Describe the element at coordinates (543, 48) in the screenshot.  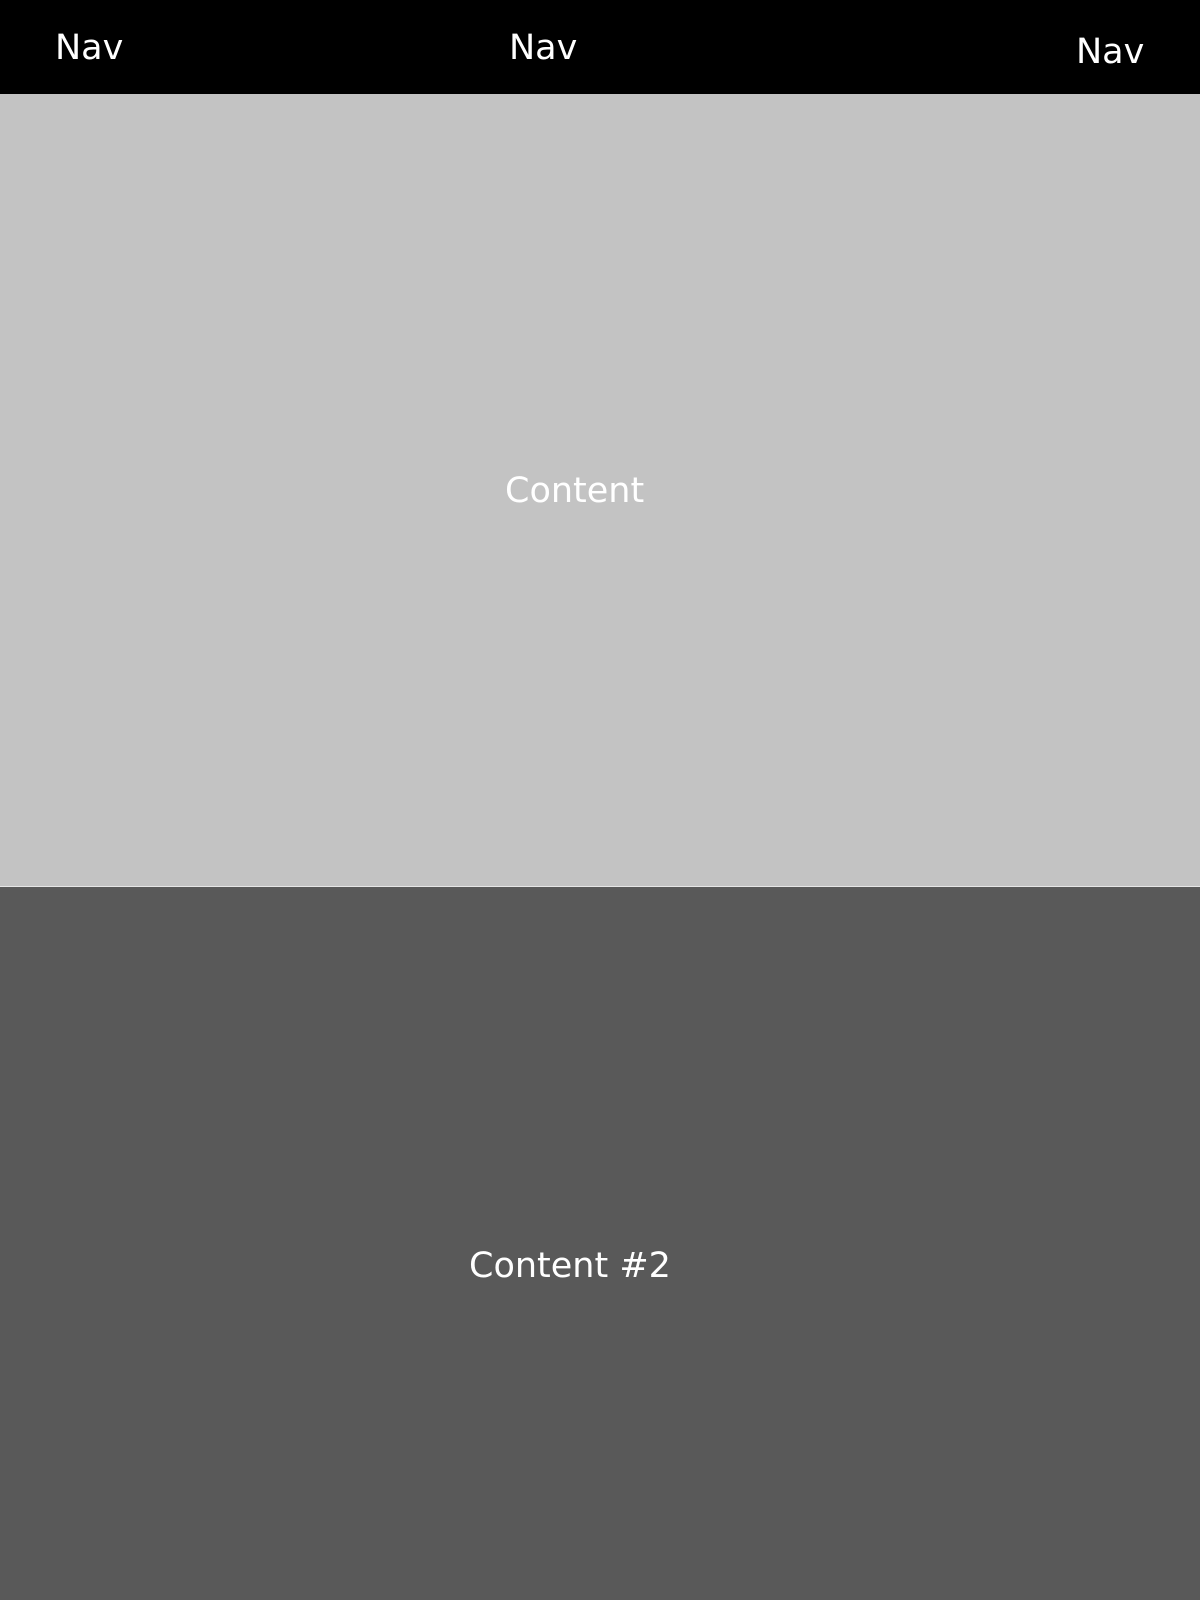
I see `nav-link-2: Nav` at that location.